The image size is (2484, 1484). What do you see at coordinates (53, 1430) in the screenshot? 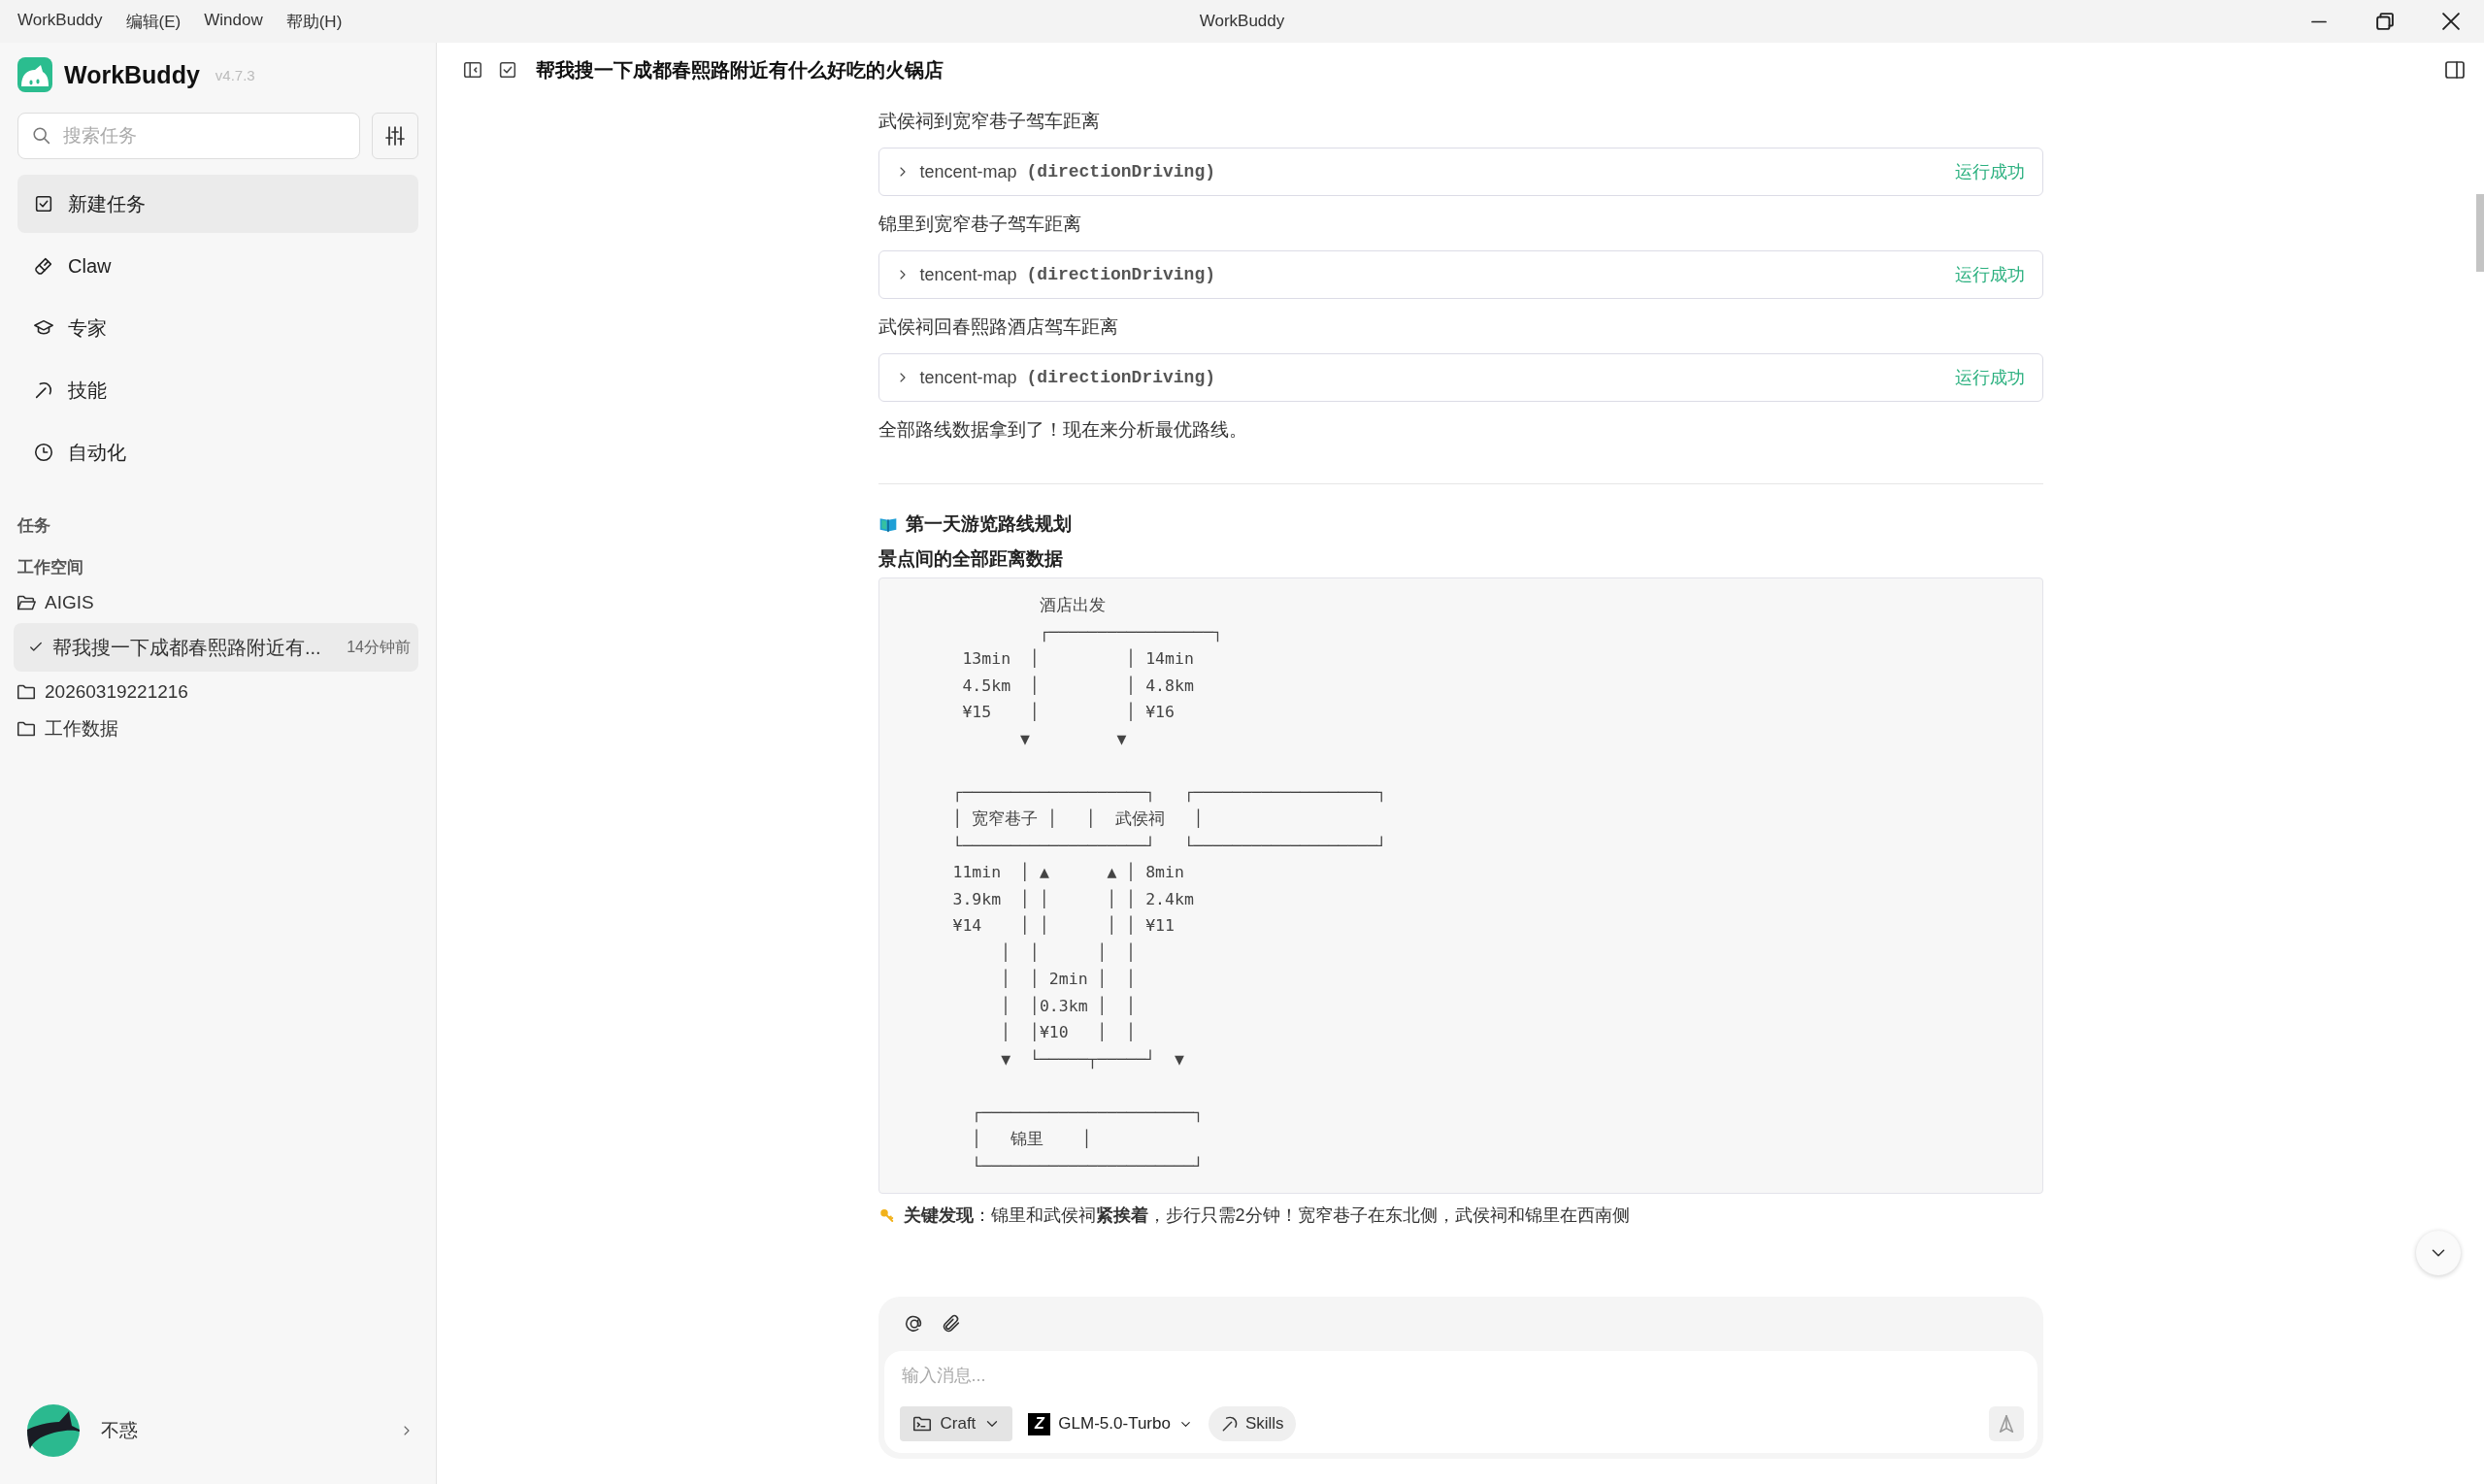
I see `avatar-icon` at bounding box center [53, 1430].